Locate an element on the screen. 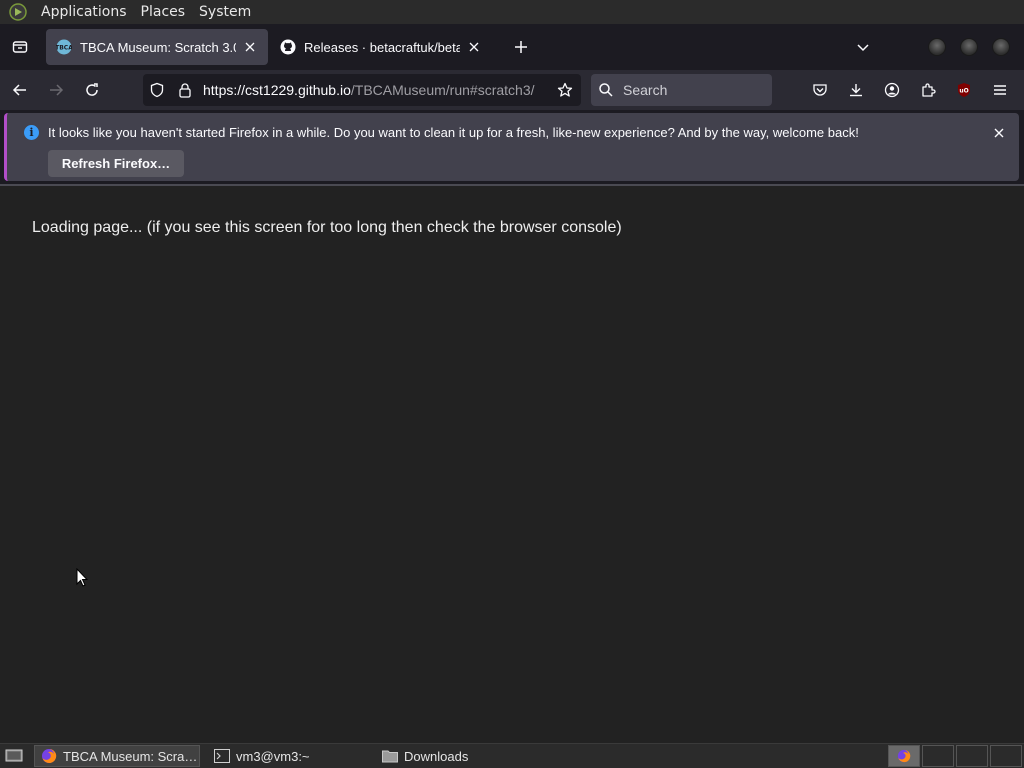 This screenshot has height=768, width=1024. tab-releases: Releases · betacraftuk/betac is located at coordinates (381, 47).